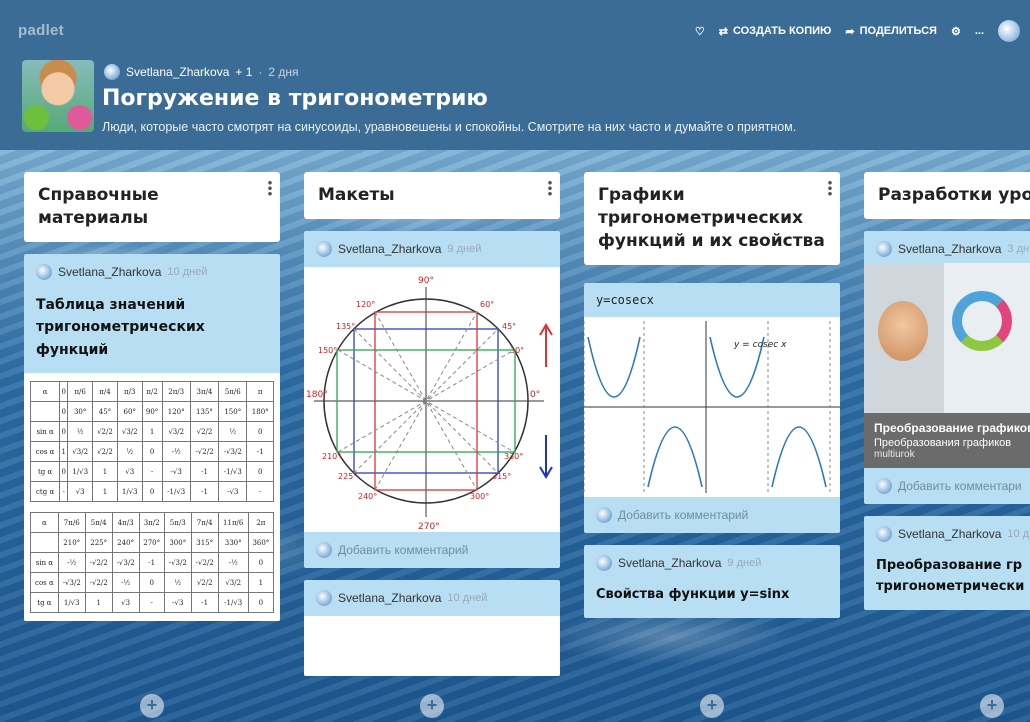 The image size is (1030, 722). Describe the element at coordinates (41, 30) in the screenshot. I see `padlet-logo: padlet` at that location.